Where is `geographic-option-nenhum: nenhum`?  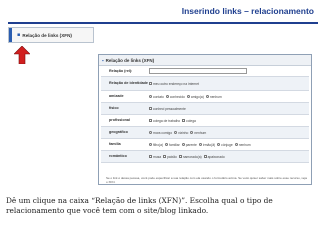
geographic-option-nenhum: nenhum is located at coordinates (198, 133).